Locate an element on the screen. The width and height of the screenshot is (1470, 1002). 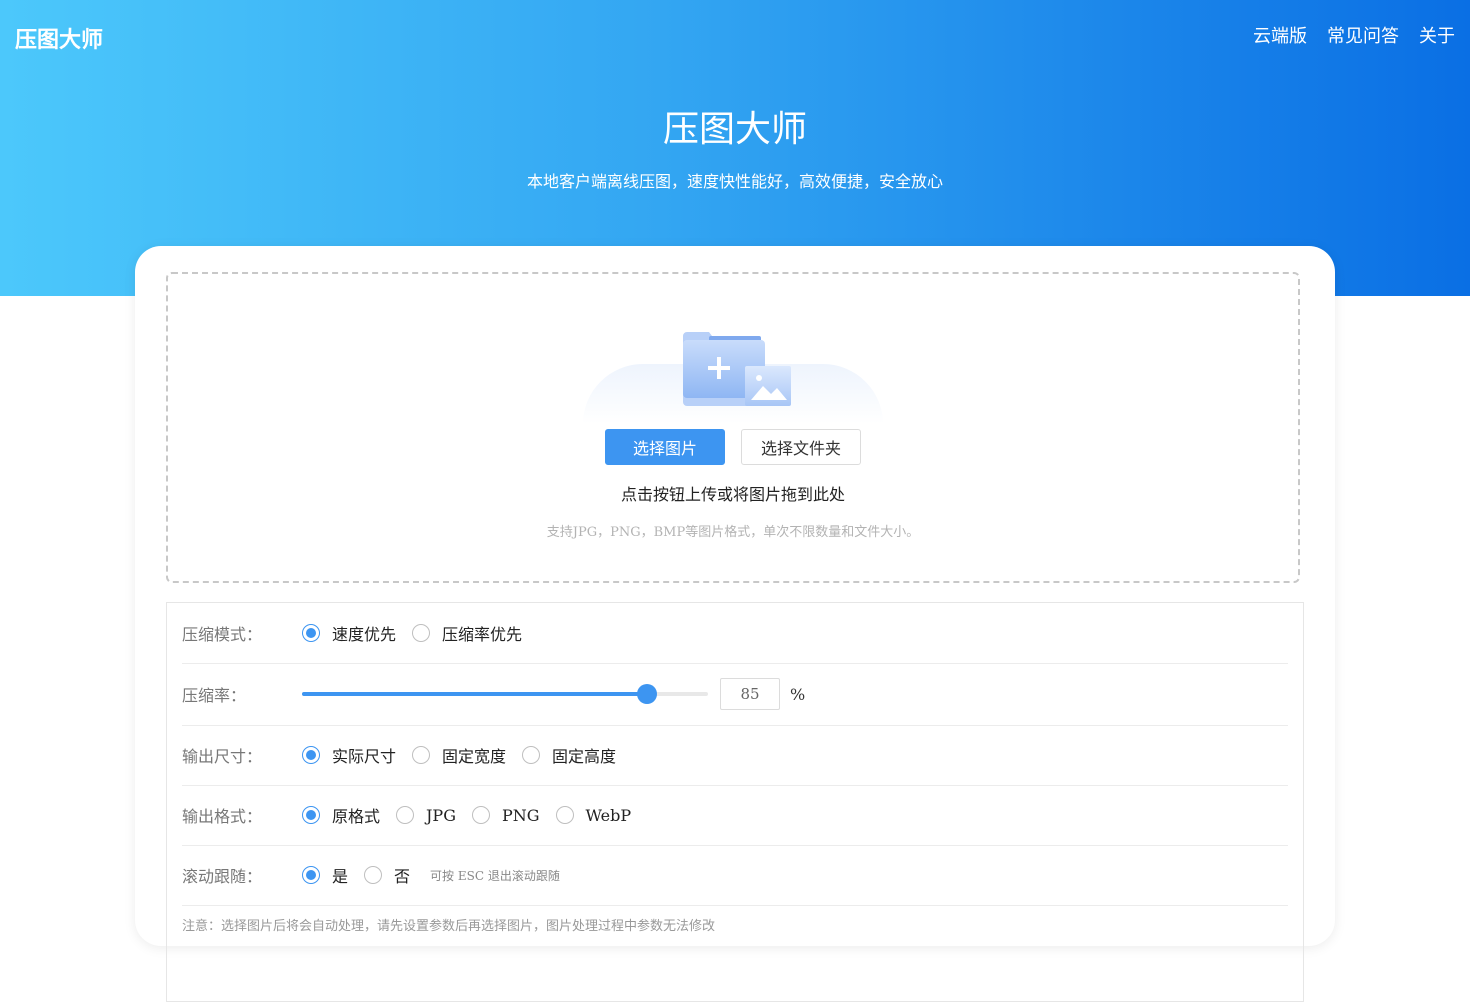
select-image-button: 选择图片 is located at coordinates (665, 447).